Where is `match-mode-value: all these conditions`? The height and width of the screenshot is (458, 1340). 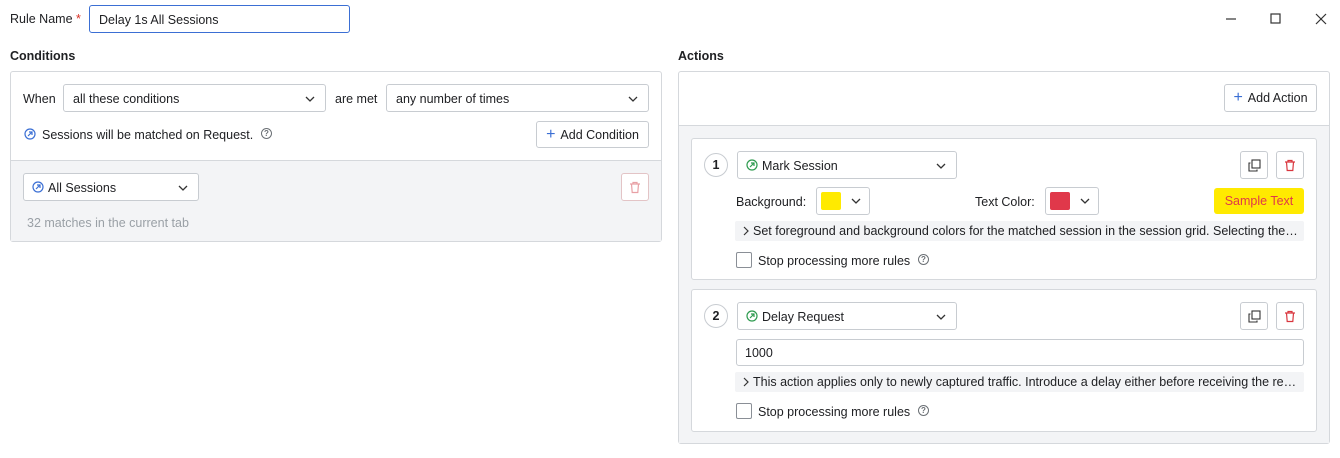
match-mode-value: all these conditions is located at coordinates (126, 99).